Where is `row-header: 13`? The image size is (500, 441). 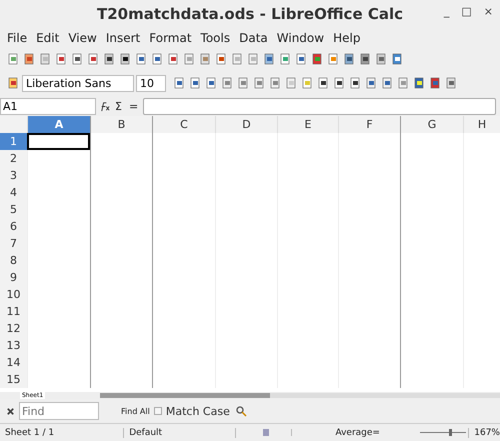
row-header: 13 is located at coordinates (13, 345).